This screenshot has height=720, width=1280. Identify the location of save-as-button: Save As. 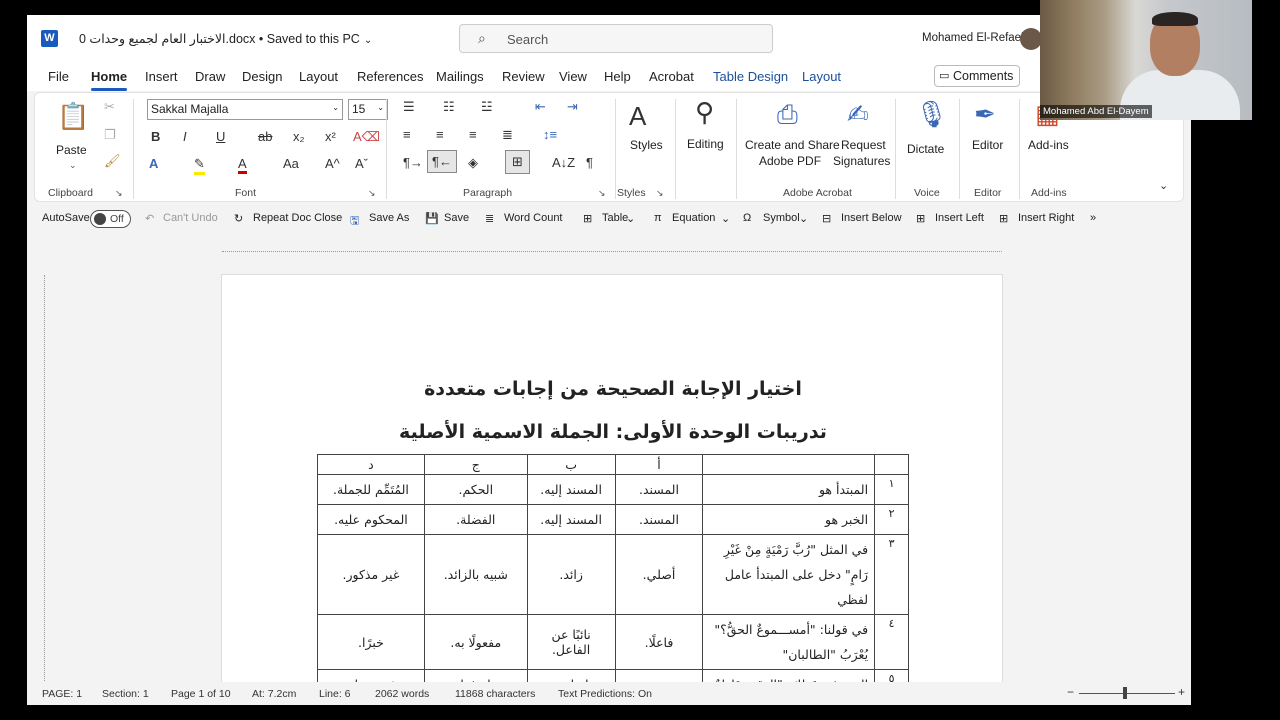
(389, 218).